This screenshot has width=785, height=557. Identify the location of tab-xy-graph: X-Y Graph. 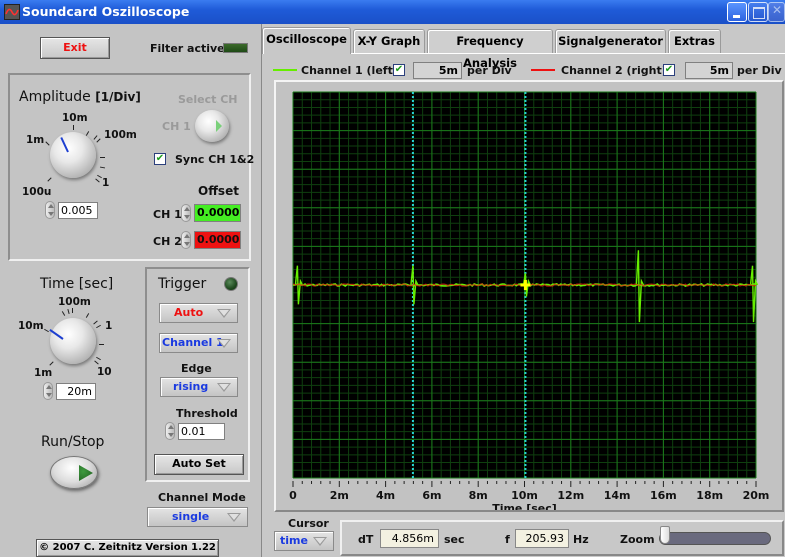
(389, 41).